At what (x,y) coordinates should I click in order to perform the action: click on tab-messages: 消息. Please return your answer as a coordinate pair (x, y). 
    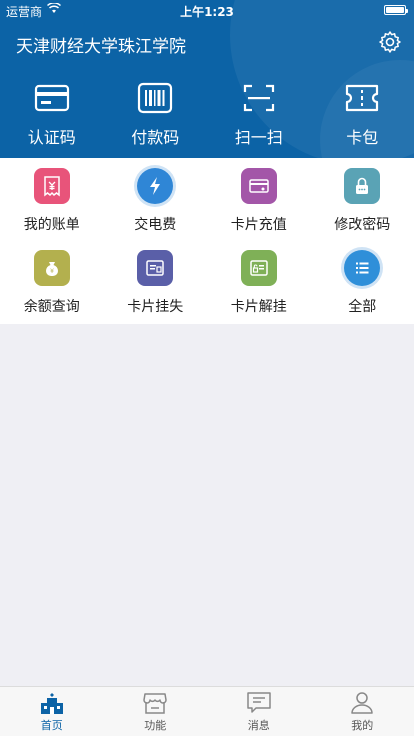
    Looking at the image, I should click on (259, 711).